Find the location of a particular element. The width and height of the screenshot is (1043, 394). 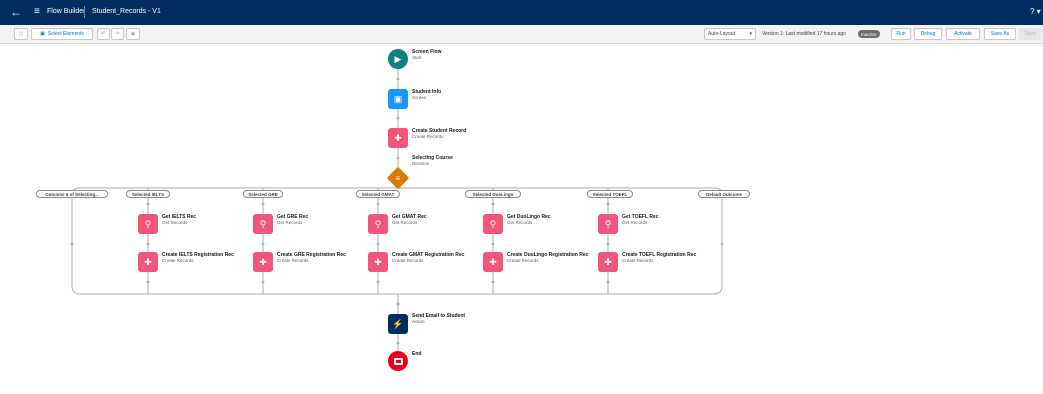

layout-select: Auto-Layout ▾ is located at coordinates (730, 34).